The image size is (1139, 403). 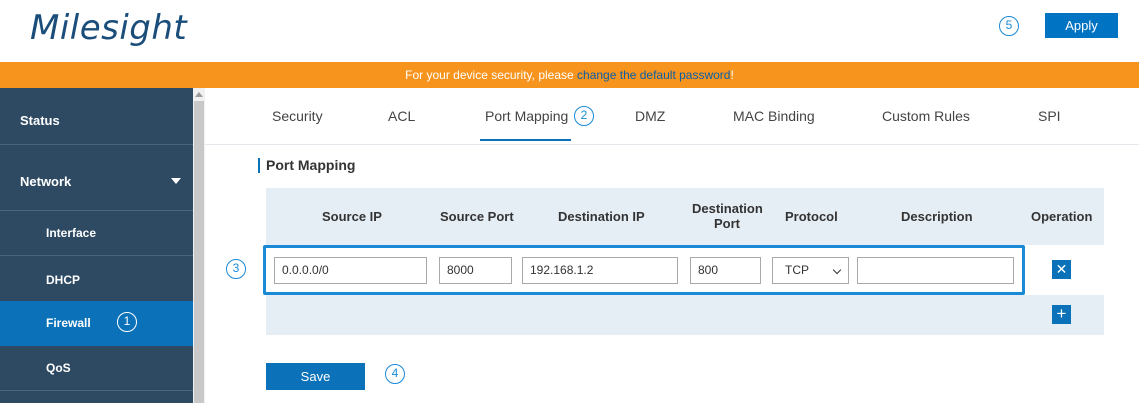 I want to click on header-line-1: Destination, so click(x=727, y=208).